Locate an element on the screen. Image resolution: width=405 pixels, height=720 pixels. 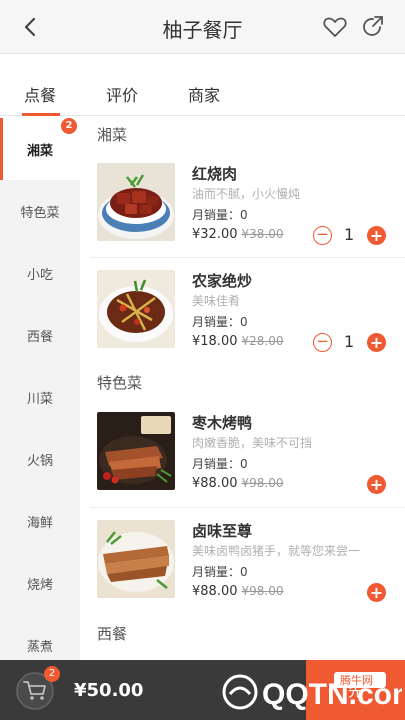
dish-item: 农家绝炒 美味佳肴 月销量：0 ¥18.00 ¥28.00 − 1 + is located at coordinates (242, 322).